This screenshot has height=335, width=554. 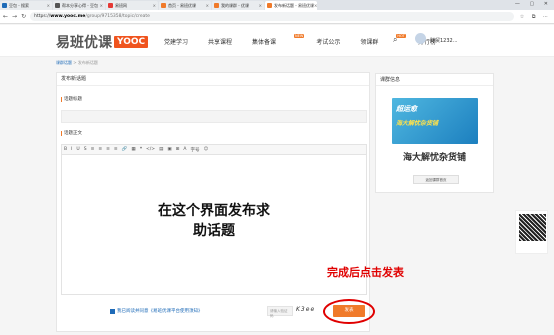 I want to click on highlight-ring, so click(x=349, y=311).